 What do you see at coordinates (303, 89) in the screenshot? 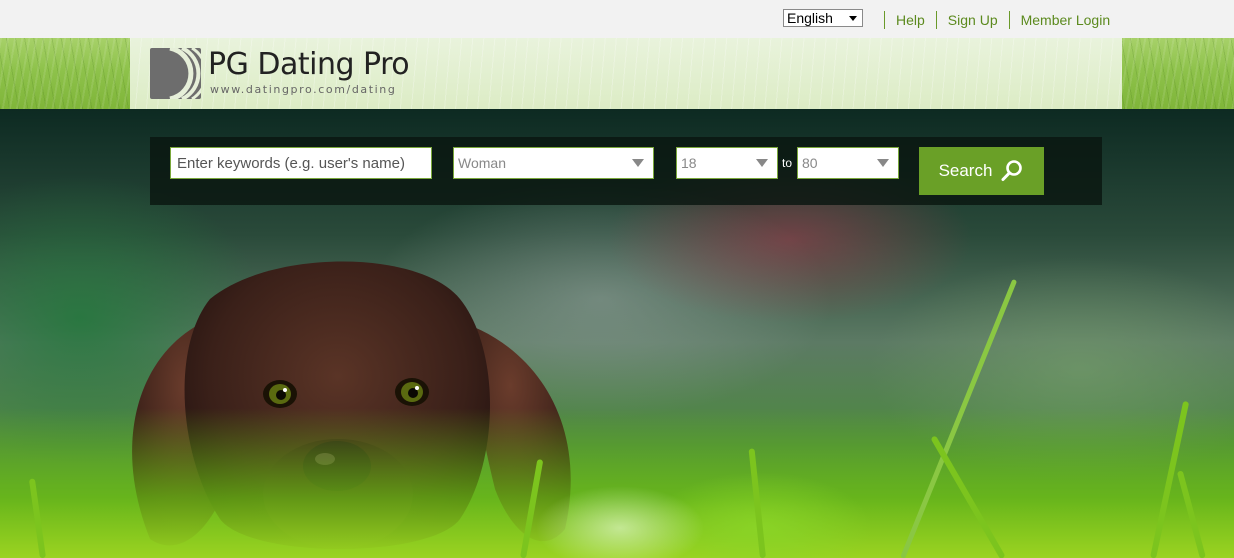
I see `logo-subtitle: www.datingpro.com/dating` at bounding box center [303, 89].